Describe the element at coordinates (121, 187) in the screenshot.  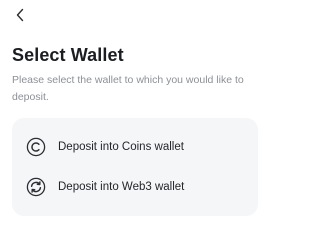
I see `deposit-web3-wallet-label: Deposit into Web3 wallet` at that location.